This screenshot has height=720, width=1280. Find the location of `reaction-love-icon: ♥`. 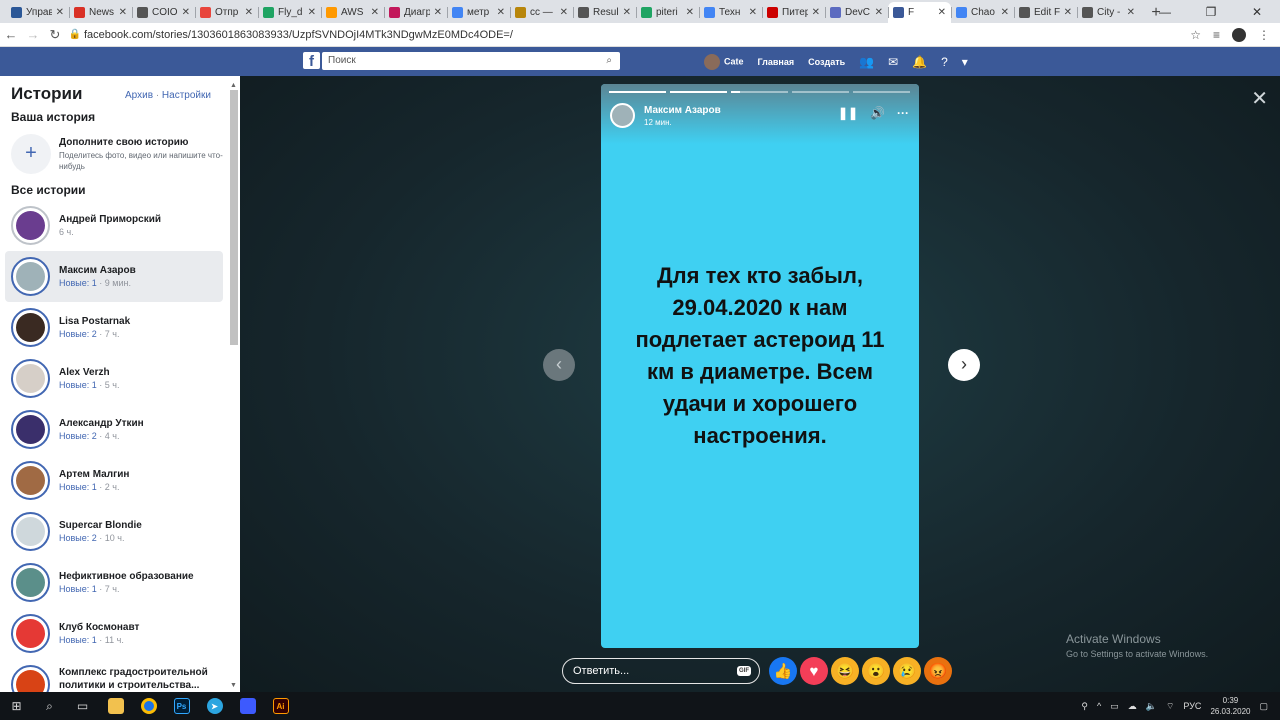

reaction-love-icon: ♥ is located at coordinates (814, 671).